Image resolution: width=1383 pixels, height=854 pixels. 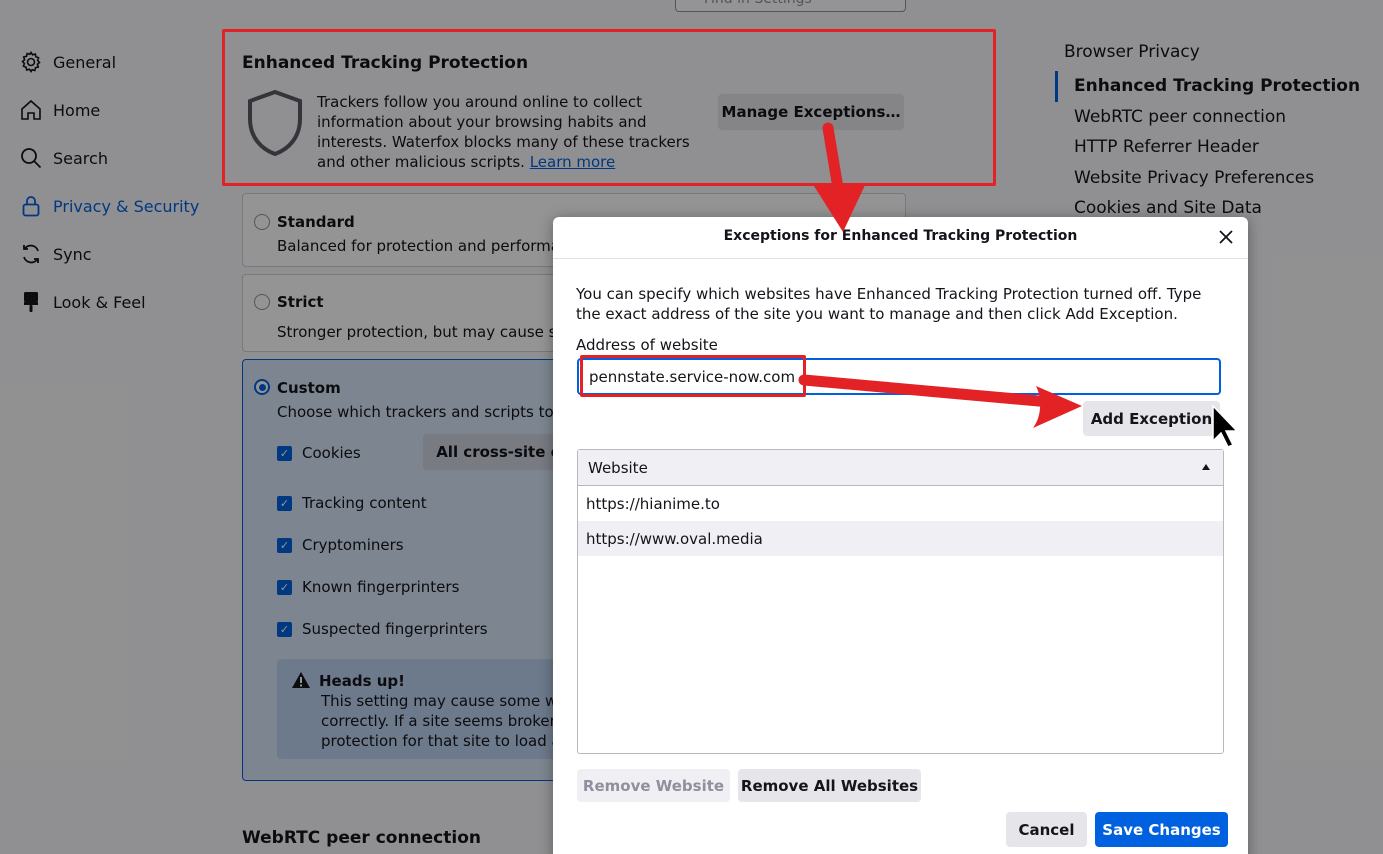 What do you see at coordinates (653, 503) in the screenshot?
I see `website-url: https://hianime.to` at bounding box center [653, 503].